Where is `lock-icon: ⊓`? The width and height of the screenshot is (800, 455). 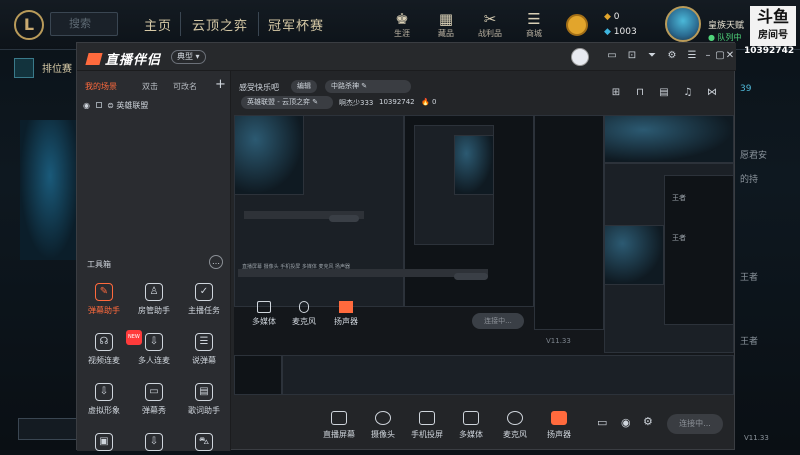
lock-icon: ⊓ is located at coordinates (640, 94).